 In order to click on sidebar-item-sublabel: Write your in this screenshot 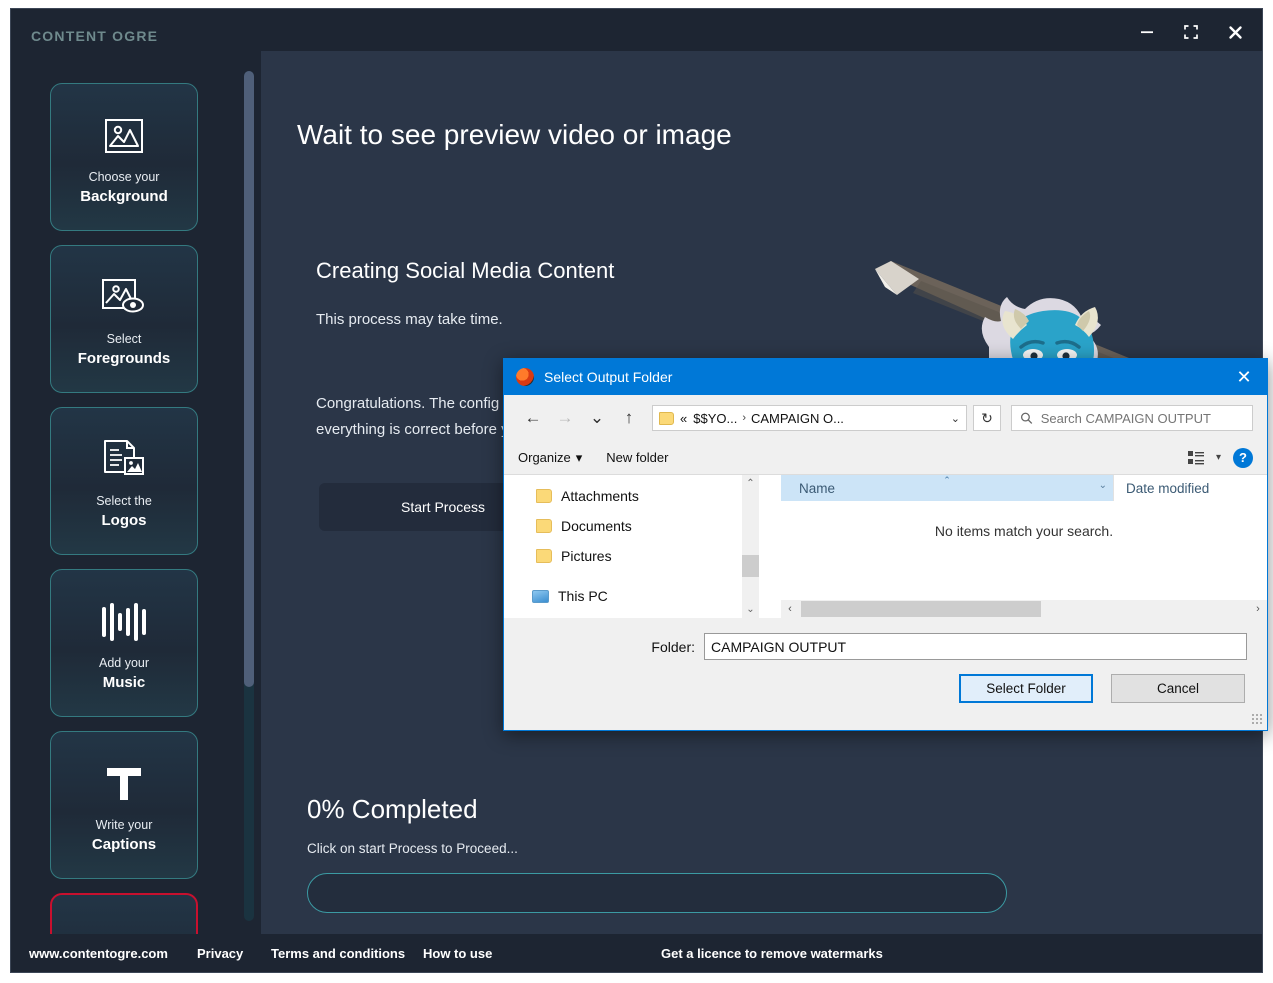, I will do `click(124, 825)`.